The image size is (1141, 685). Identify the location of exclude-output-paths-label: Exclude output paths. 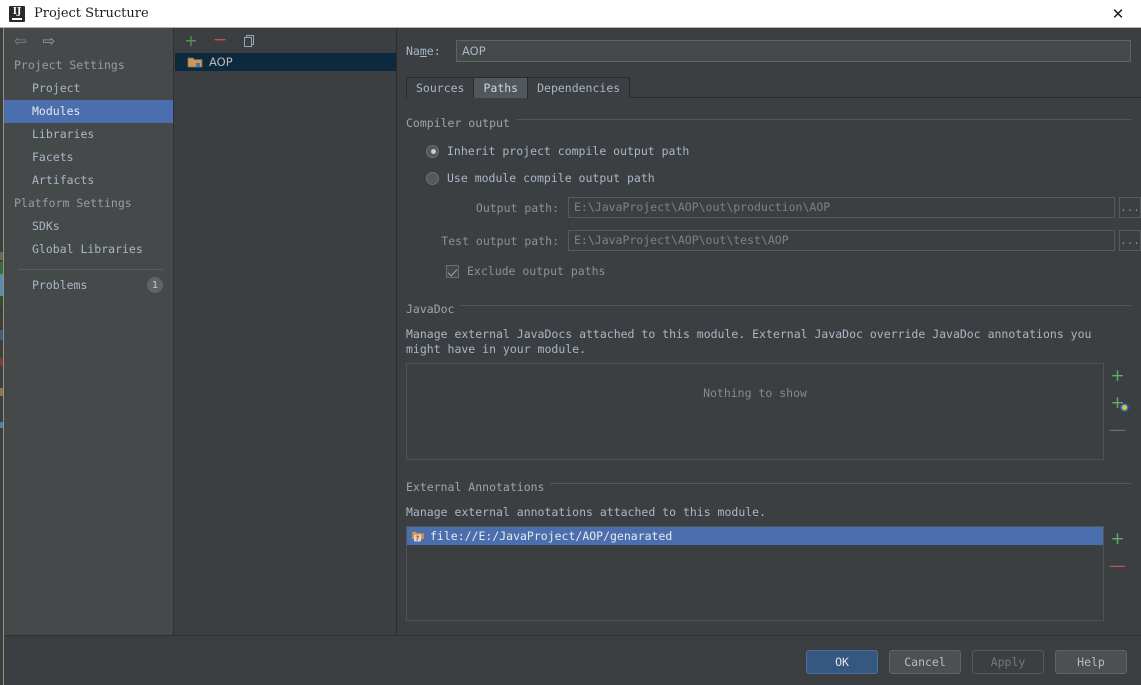
(536, 271).